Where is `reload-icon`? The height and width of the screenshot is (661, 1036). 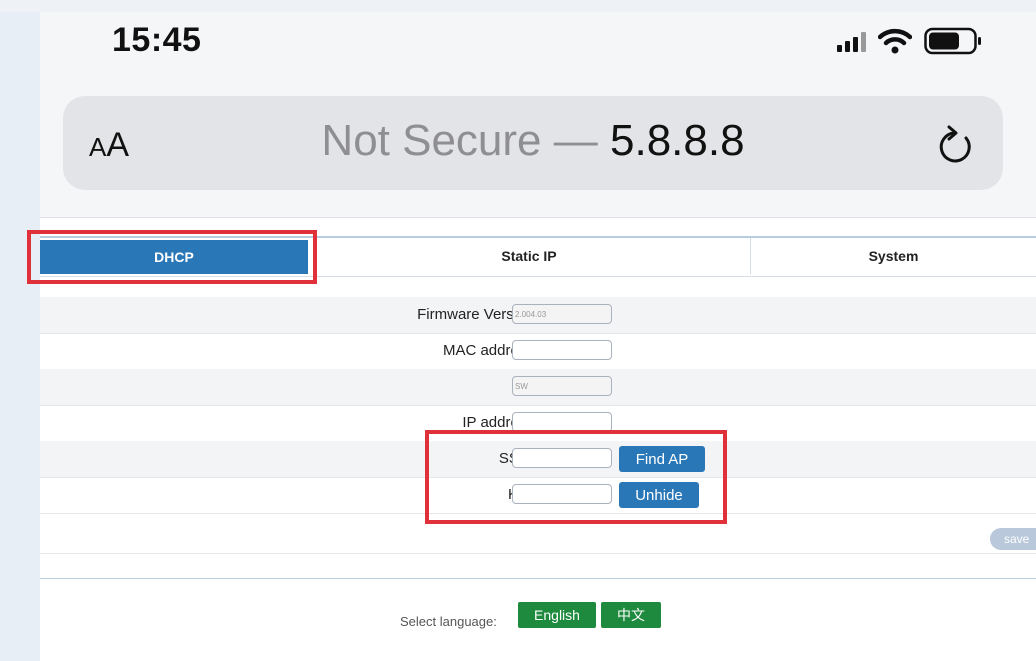 reload-icon is located at coordinates (956, 146).